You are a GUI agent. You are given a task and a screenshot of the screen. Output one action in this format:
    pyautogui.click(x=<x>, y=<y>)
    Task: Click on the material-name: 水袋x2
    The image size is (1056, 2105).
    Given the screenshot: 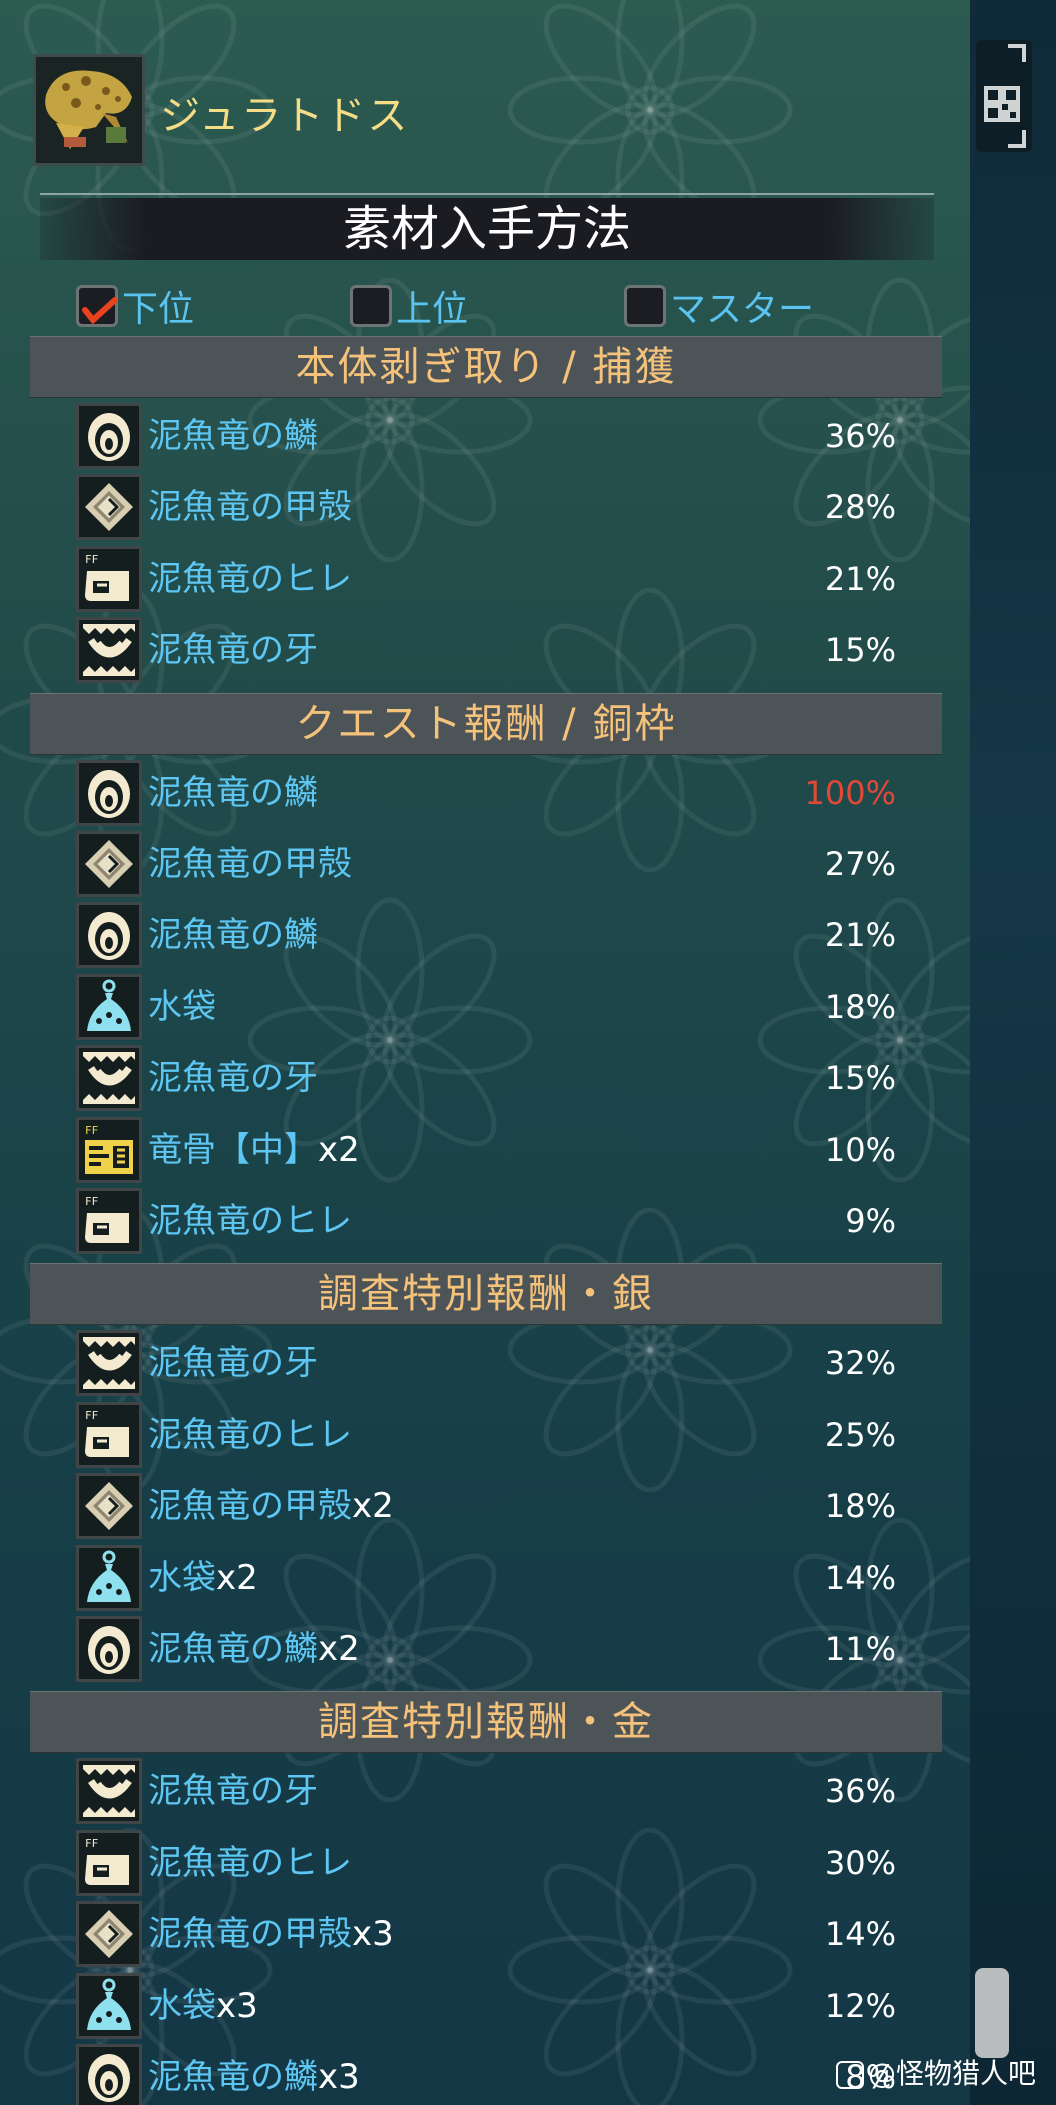 What is the action you would take?
    pyautogui.click(x=203, y=1578)
    